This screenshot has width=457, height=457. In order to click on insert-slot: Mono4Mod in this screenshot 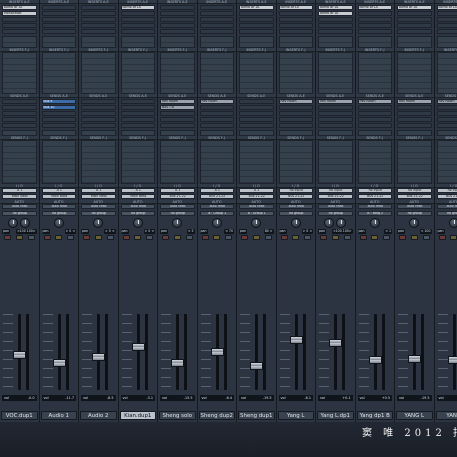, I will do `click(19, 13)`.